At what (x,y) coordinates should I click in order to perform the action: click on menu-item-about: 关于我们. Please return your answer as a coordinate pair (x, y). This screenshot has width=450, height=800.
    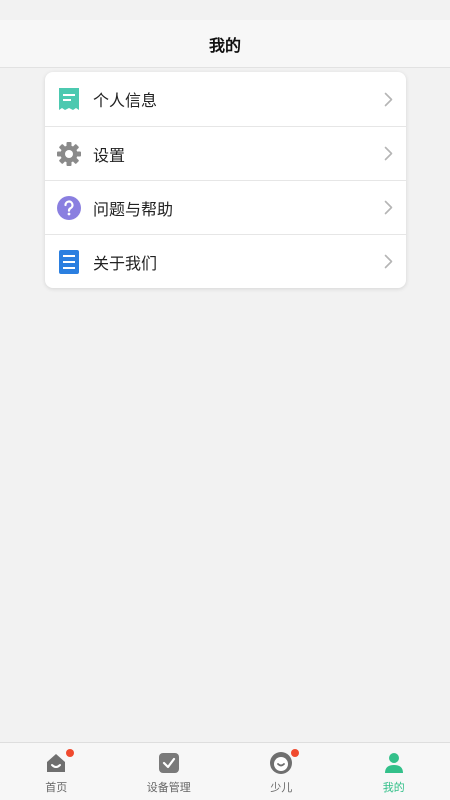
    Looking at the image, I should click on (225, 261).